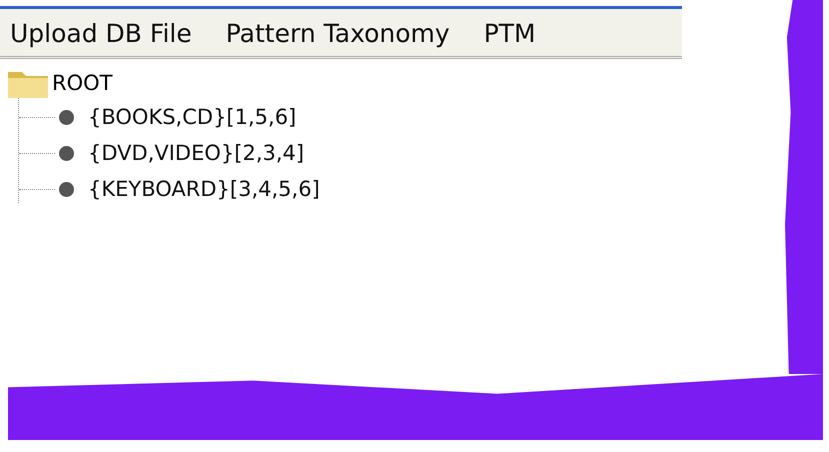 Image resolution: width=829 pixels, height=452 pixels. I want to click on menu-item: PTM, so click(510, 33).